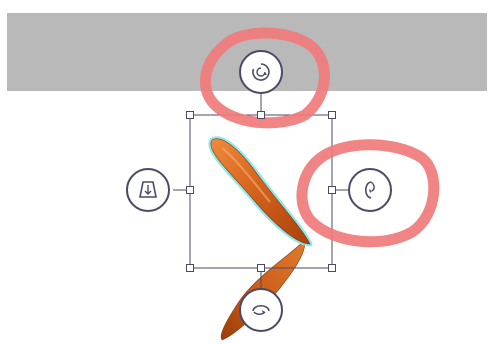  Describe the element at coordinates (332, 190) in the screenshot. I see `resize-handle-middle-right` at that location.